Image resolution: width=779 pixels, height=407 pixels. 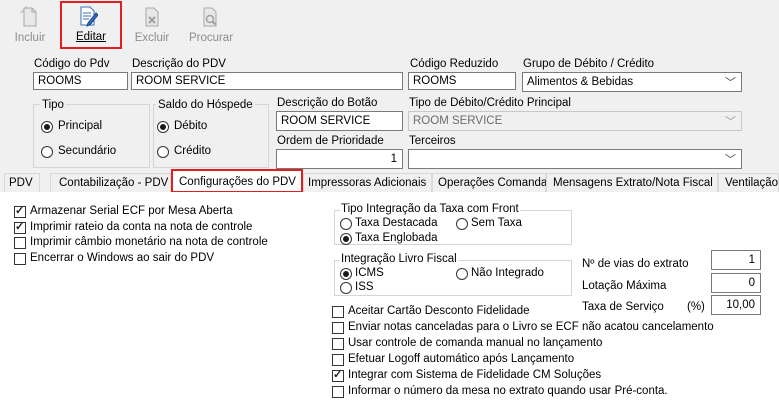 What do you see at coordinates (338, 360) in the screenshot?
I see `efetuar-logoff-checkbox` at bounding box center [338, 360].